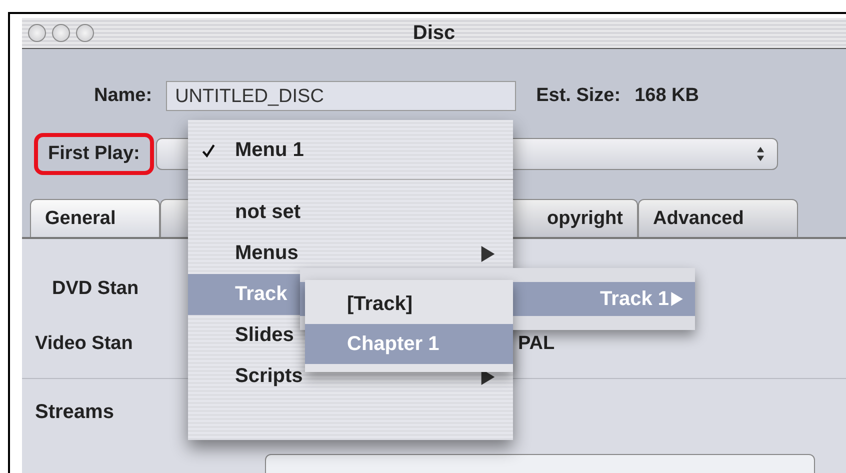 This screenshot has width=846, height=473. I want to click on section-heading: Streams, so click(74, 412).